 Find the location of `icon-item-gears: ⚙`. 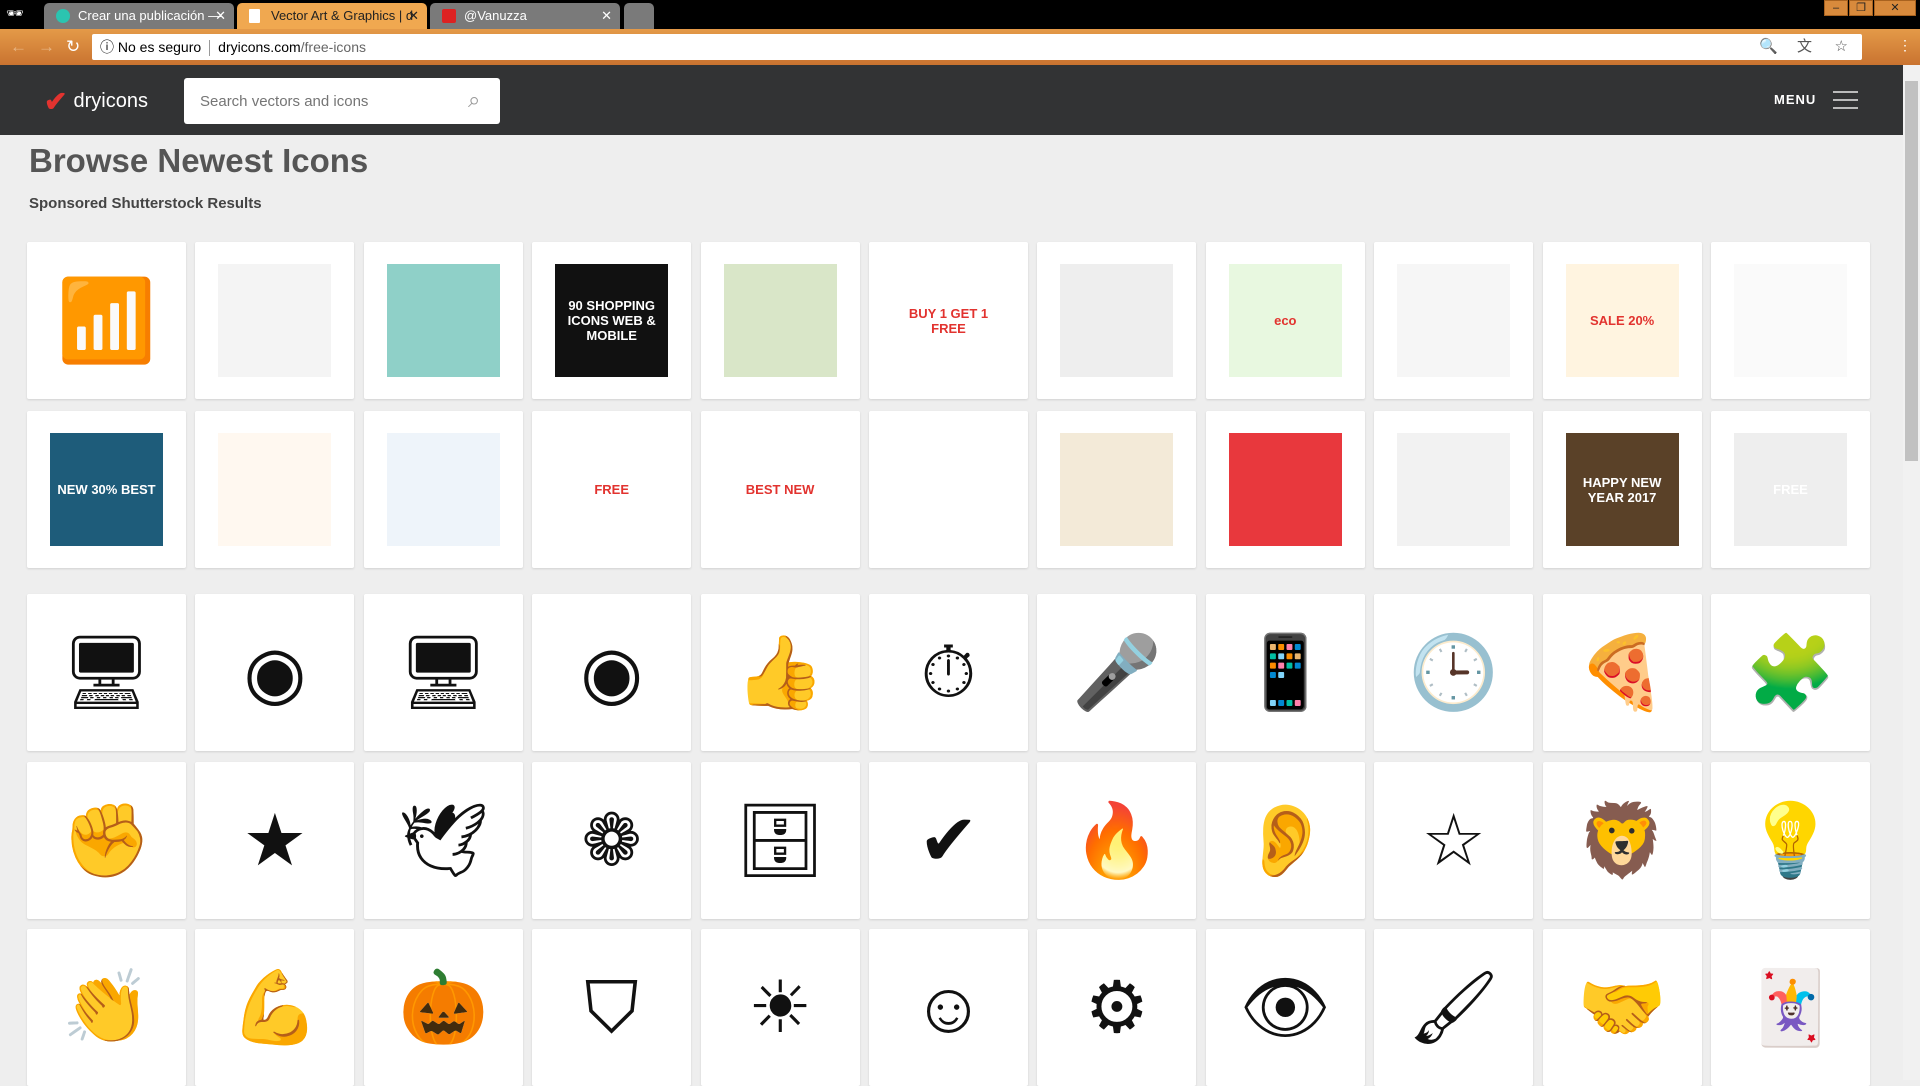

icon-item-gears: ⚙ is located at coordinates (1117, 1007).